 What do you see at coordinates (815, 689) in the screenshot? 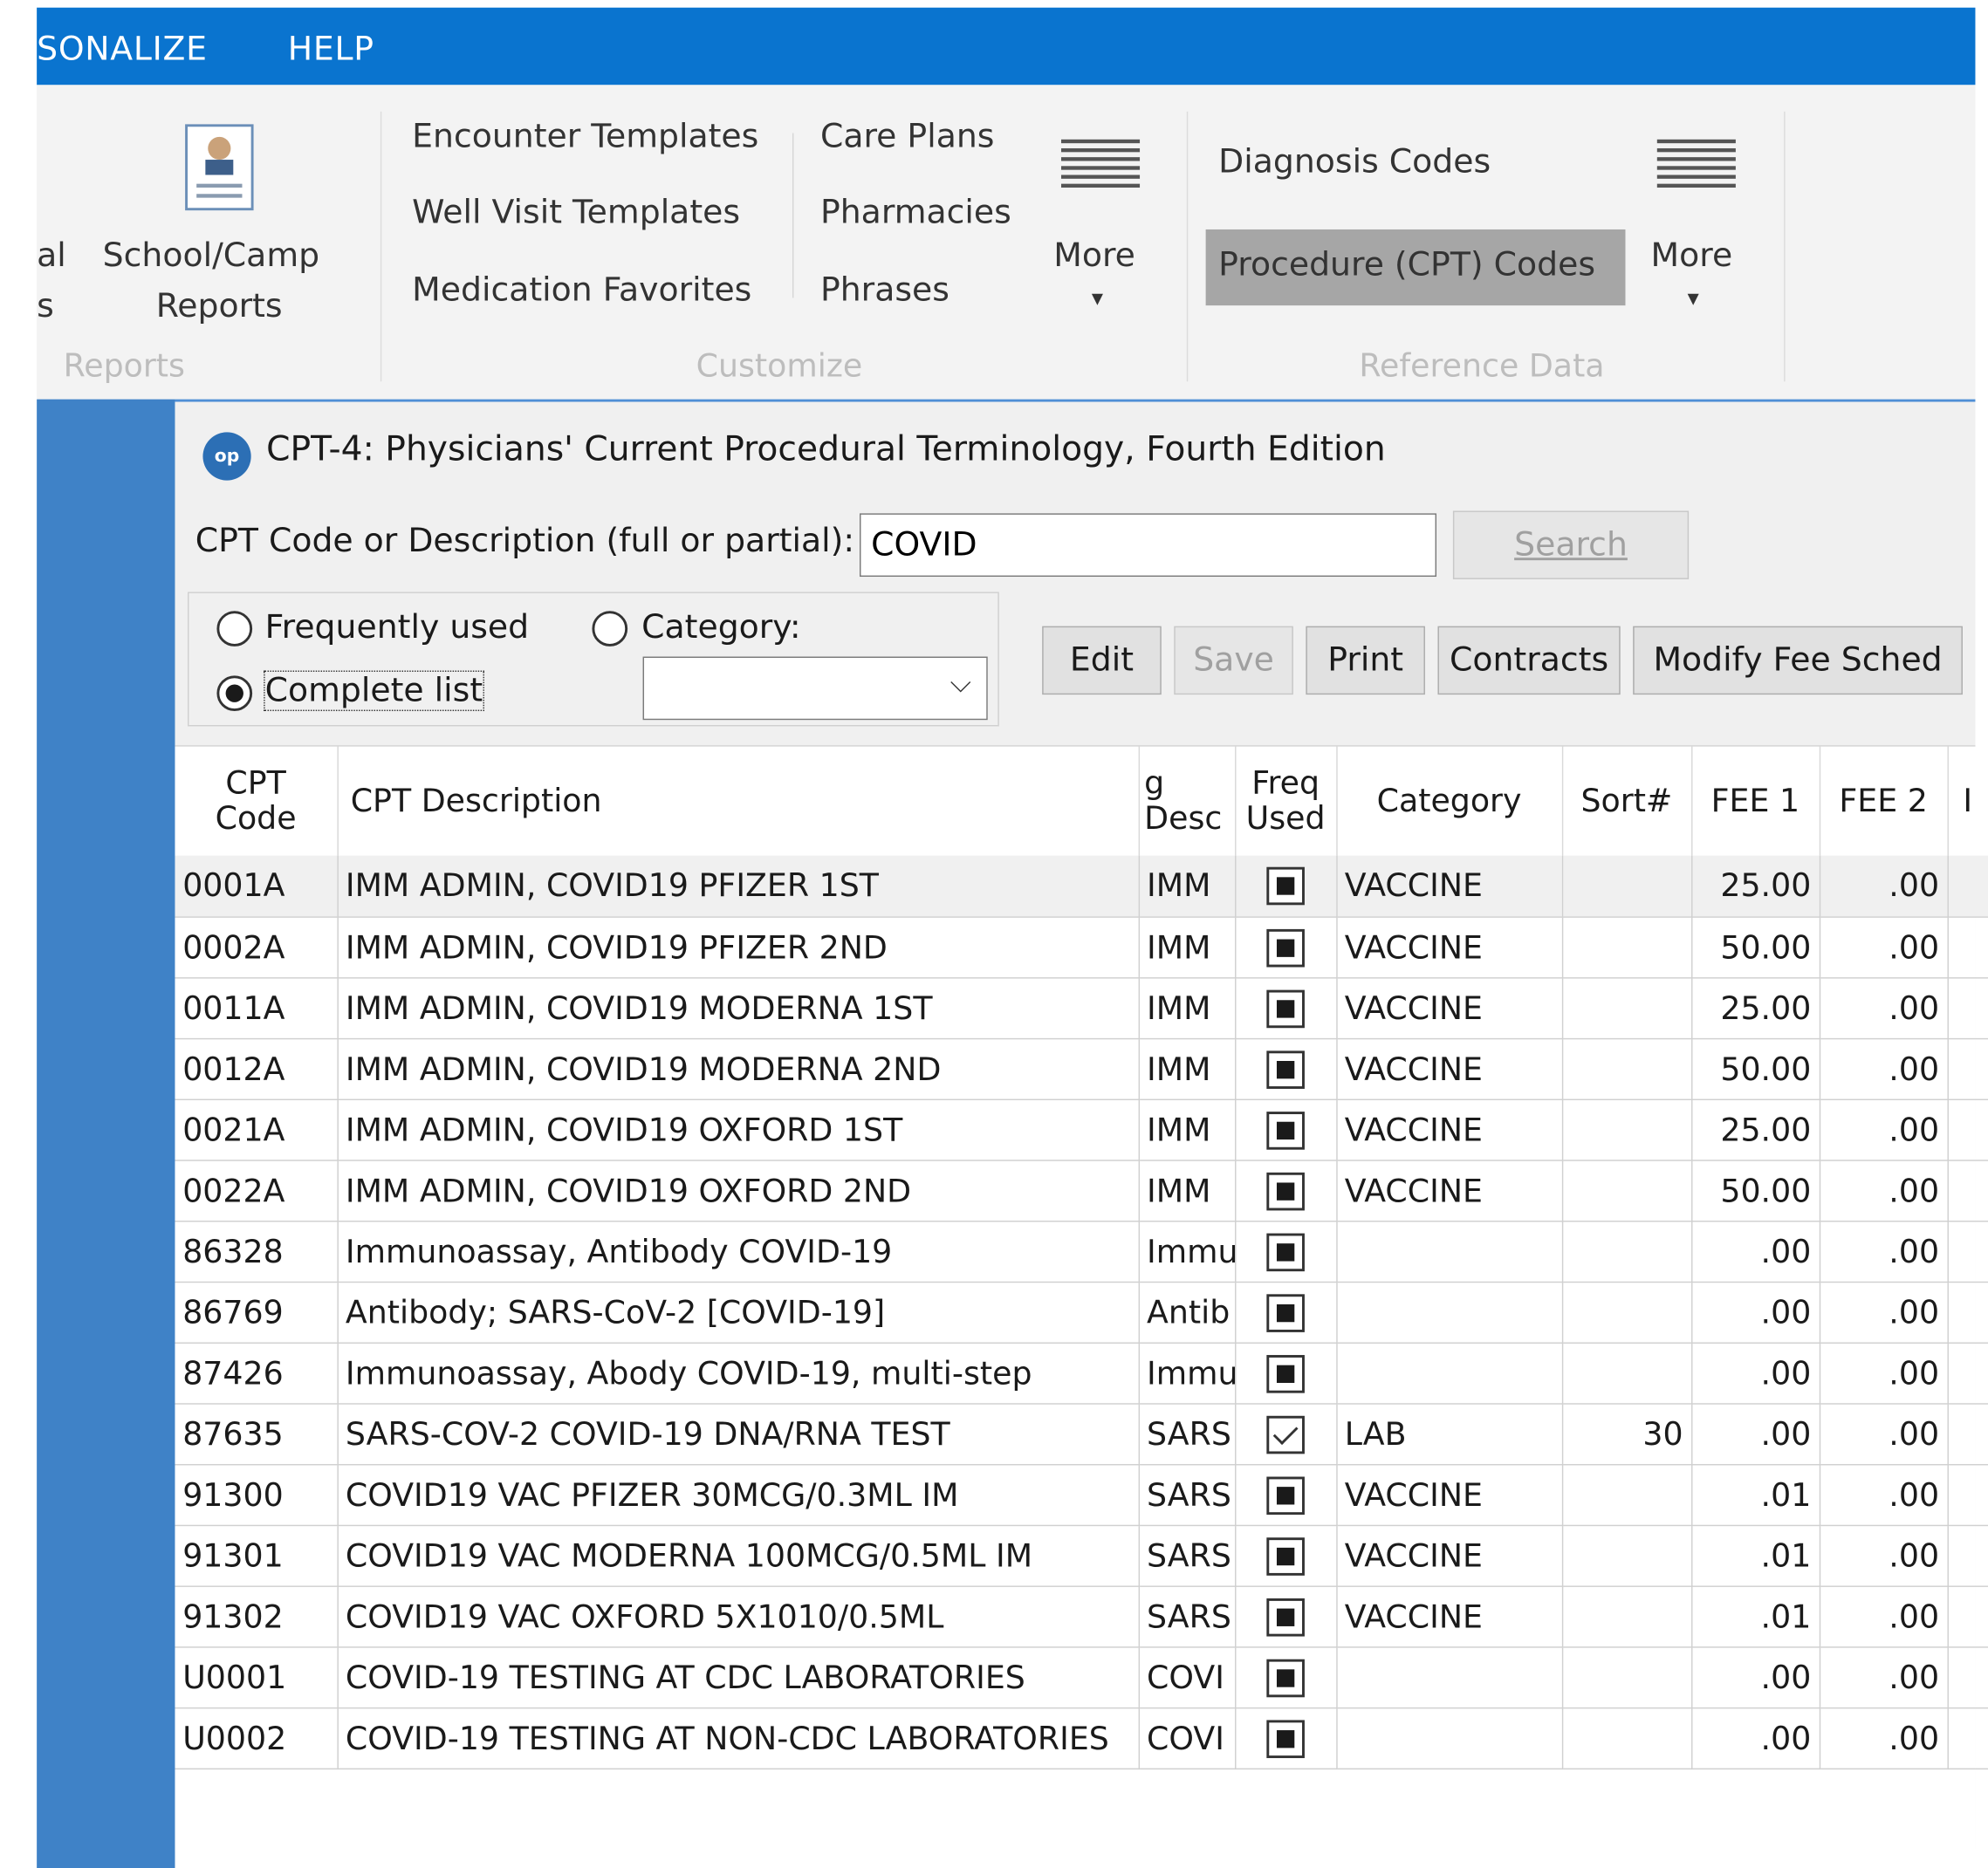
I see `category-select: ⌵` at bounding box center [815, 689].